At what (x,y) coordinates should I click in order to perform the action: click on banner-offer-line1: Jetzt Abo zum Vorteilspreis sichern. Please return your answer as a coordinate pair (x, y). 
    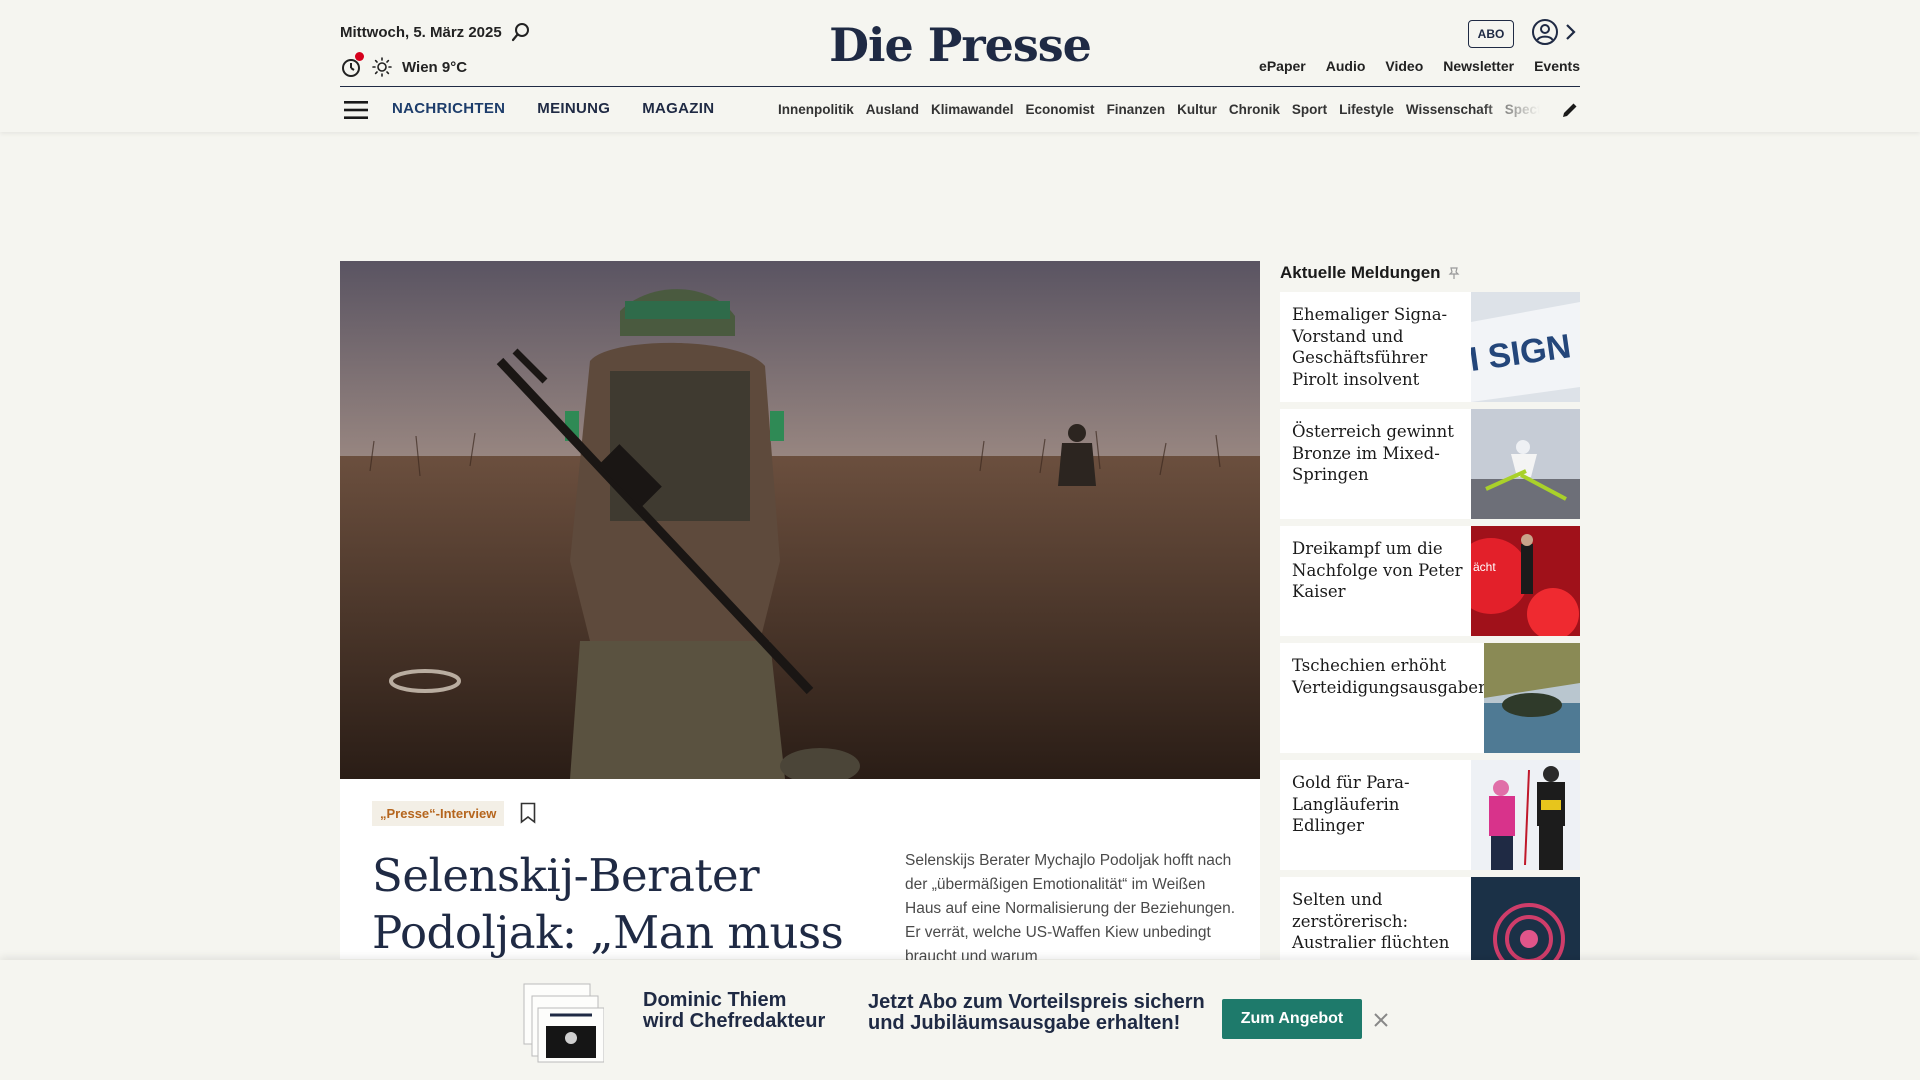
    Looking at the image, I should click on (1036, 1002).